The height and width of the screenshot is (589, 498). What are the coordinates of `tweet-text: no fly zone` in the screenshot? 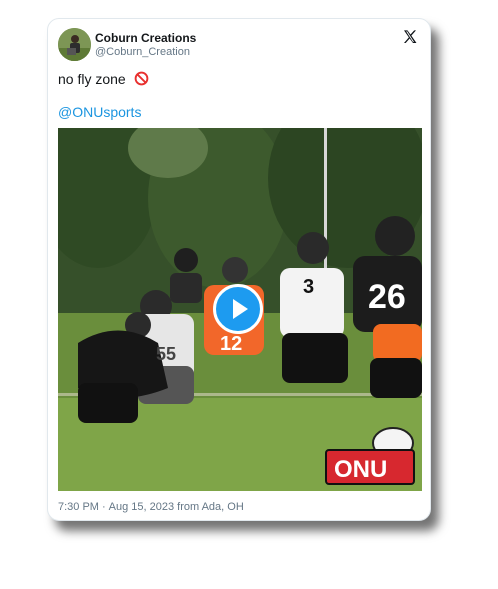 It's located at (103, 79).